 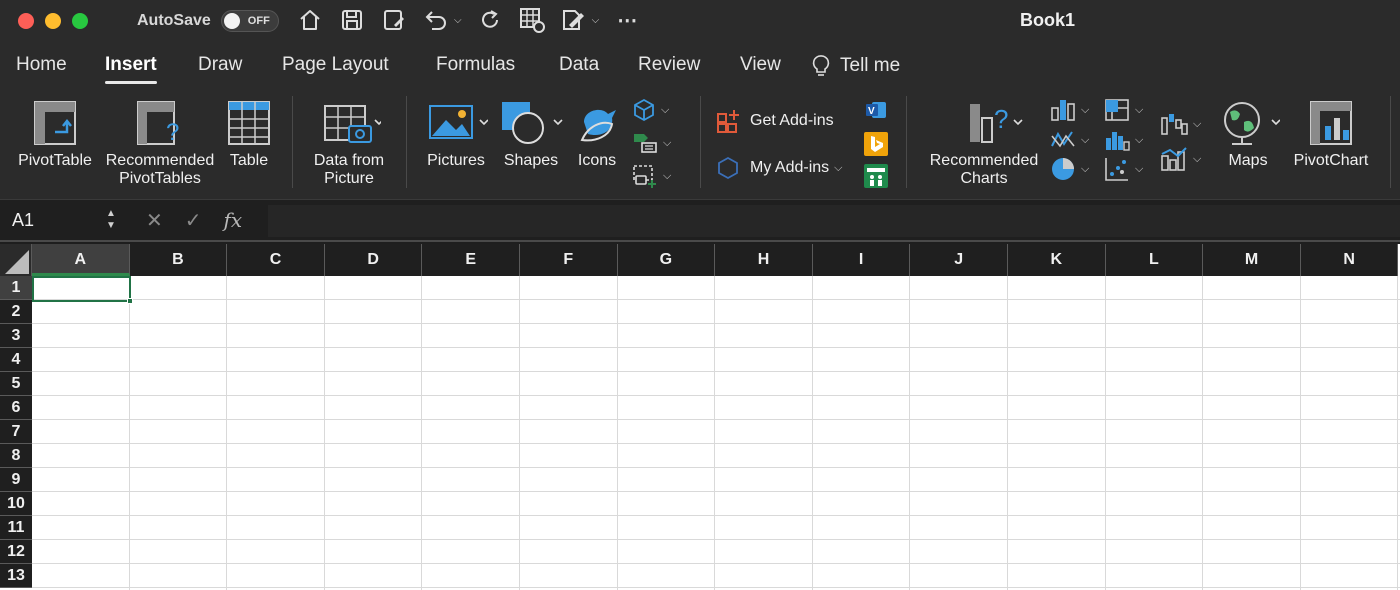 I want to click on smartart-icon, so click(x=645, y=143).